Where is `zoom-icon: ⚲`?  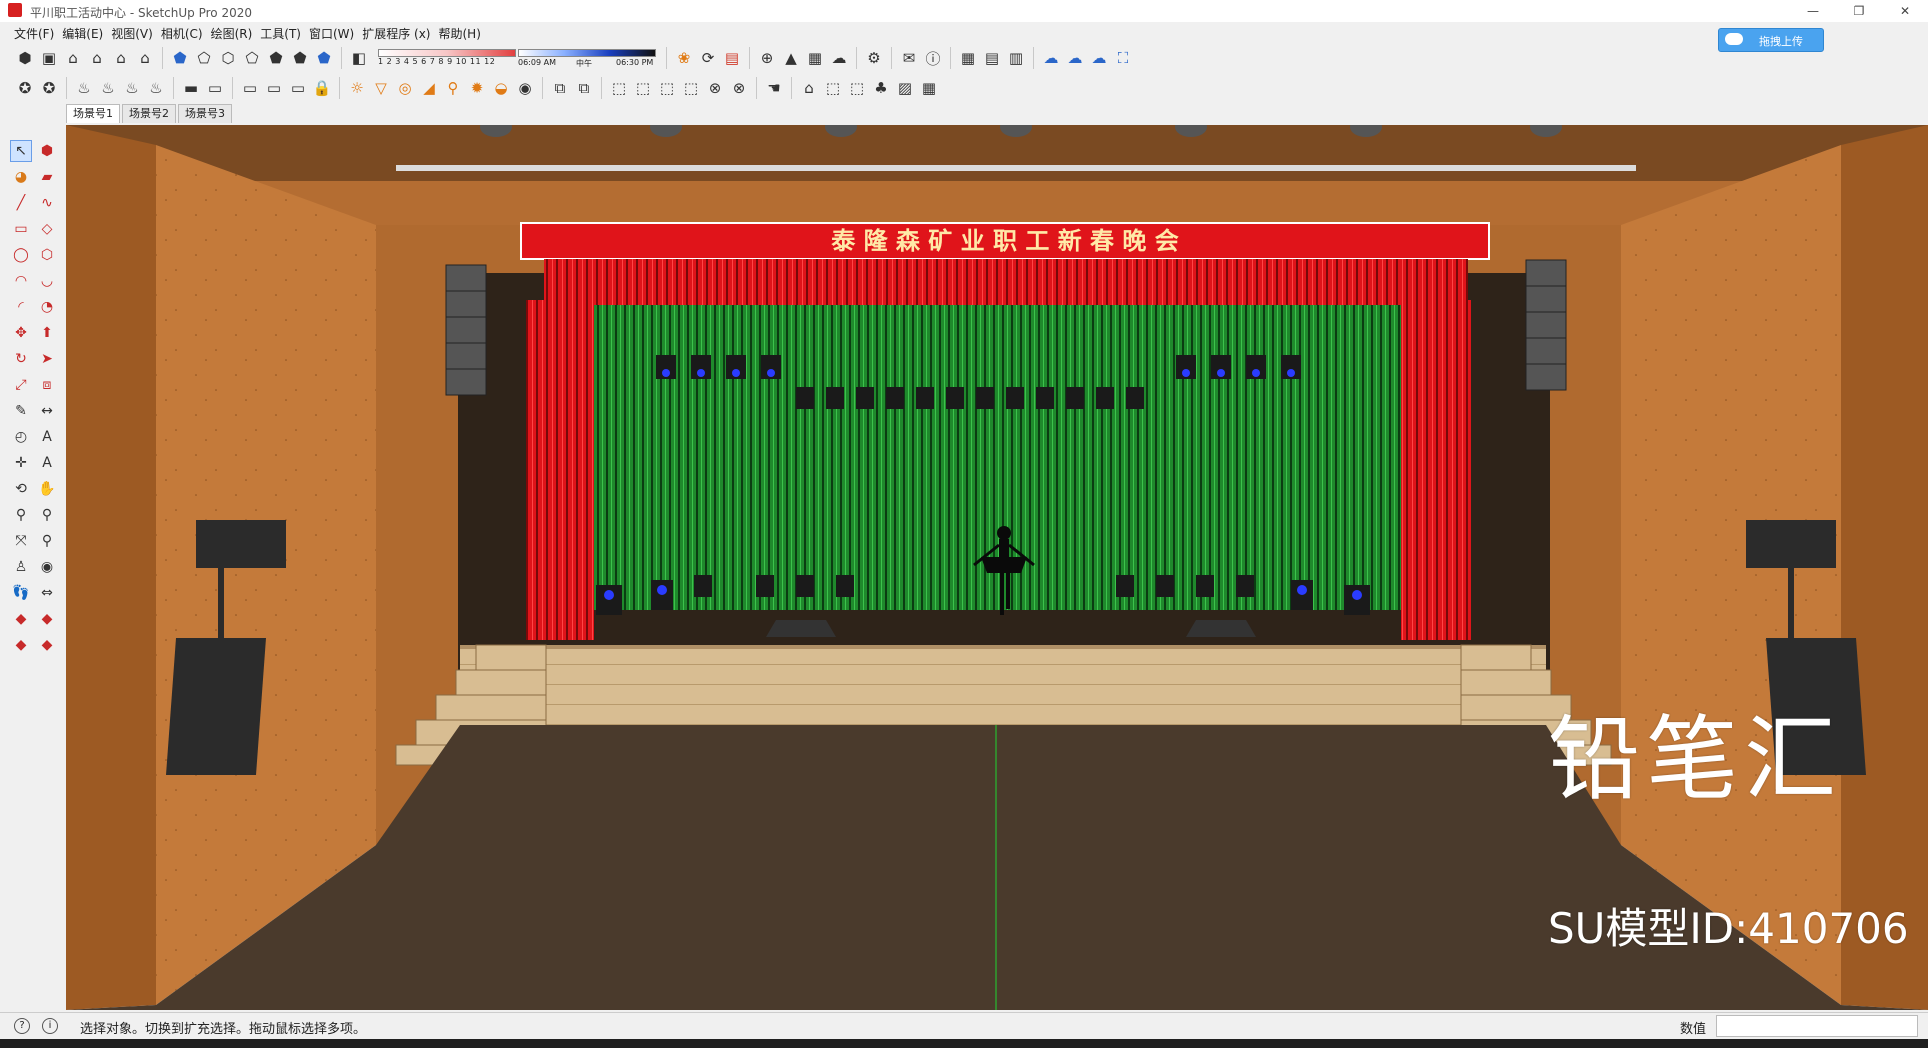 zoom-icon: ⚲ is located at coordinates (21, 515).